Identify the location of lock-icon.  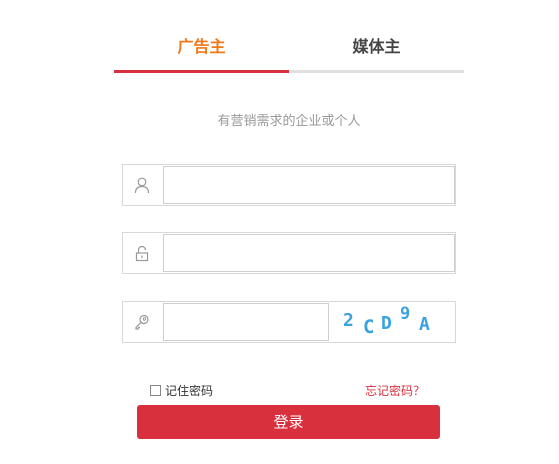
(142, 253).